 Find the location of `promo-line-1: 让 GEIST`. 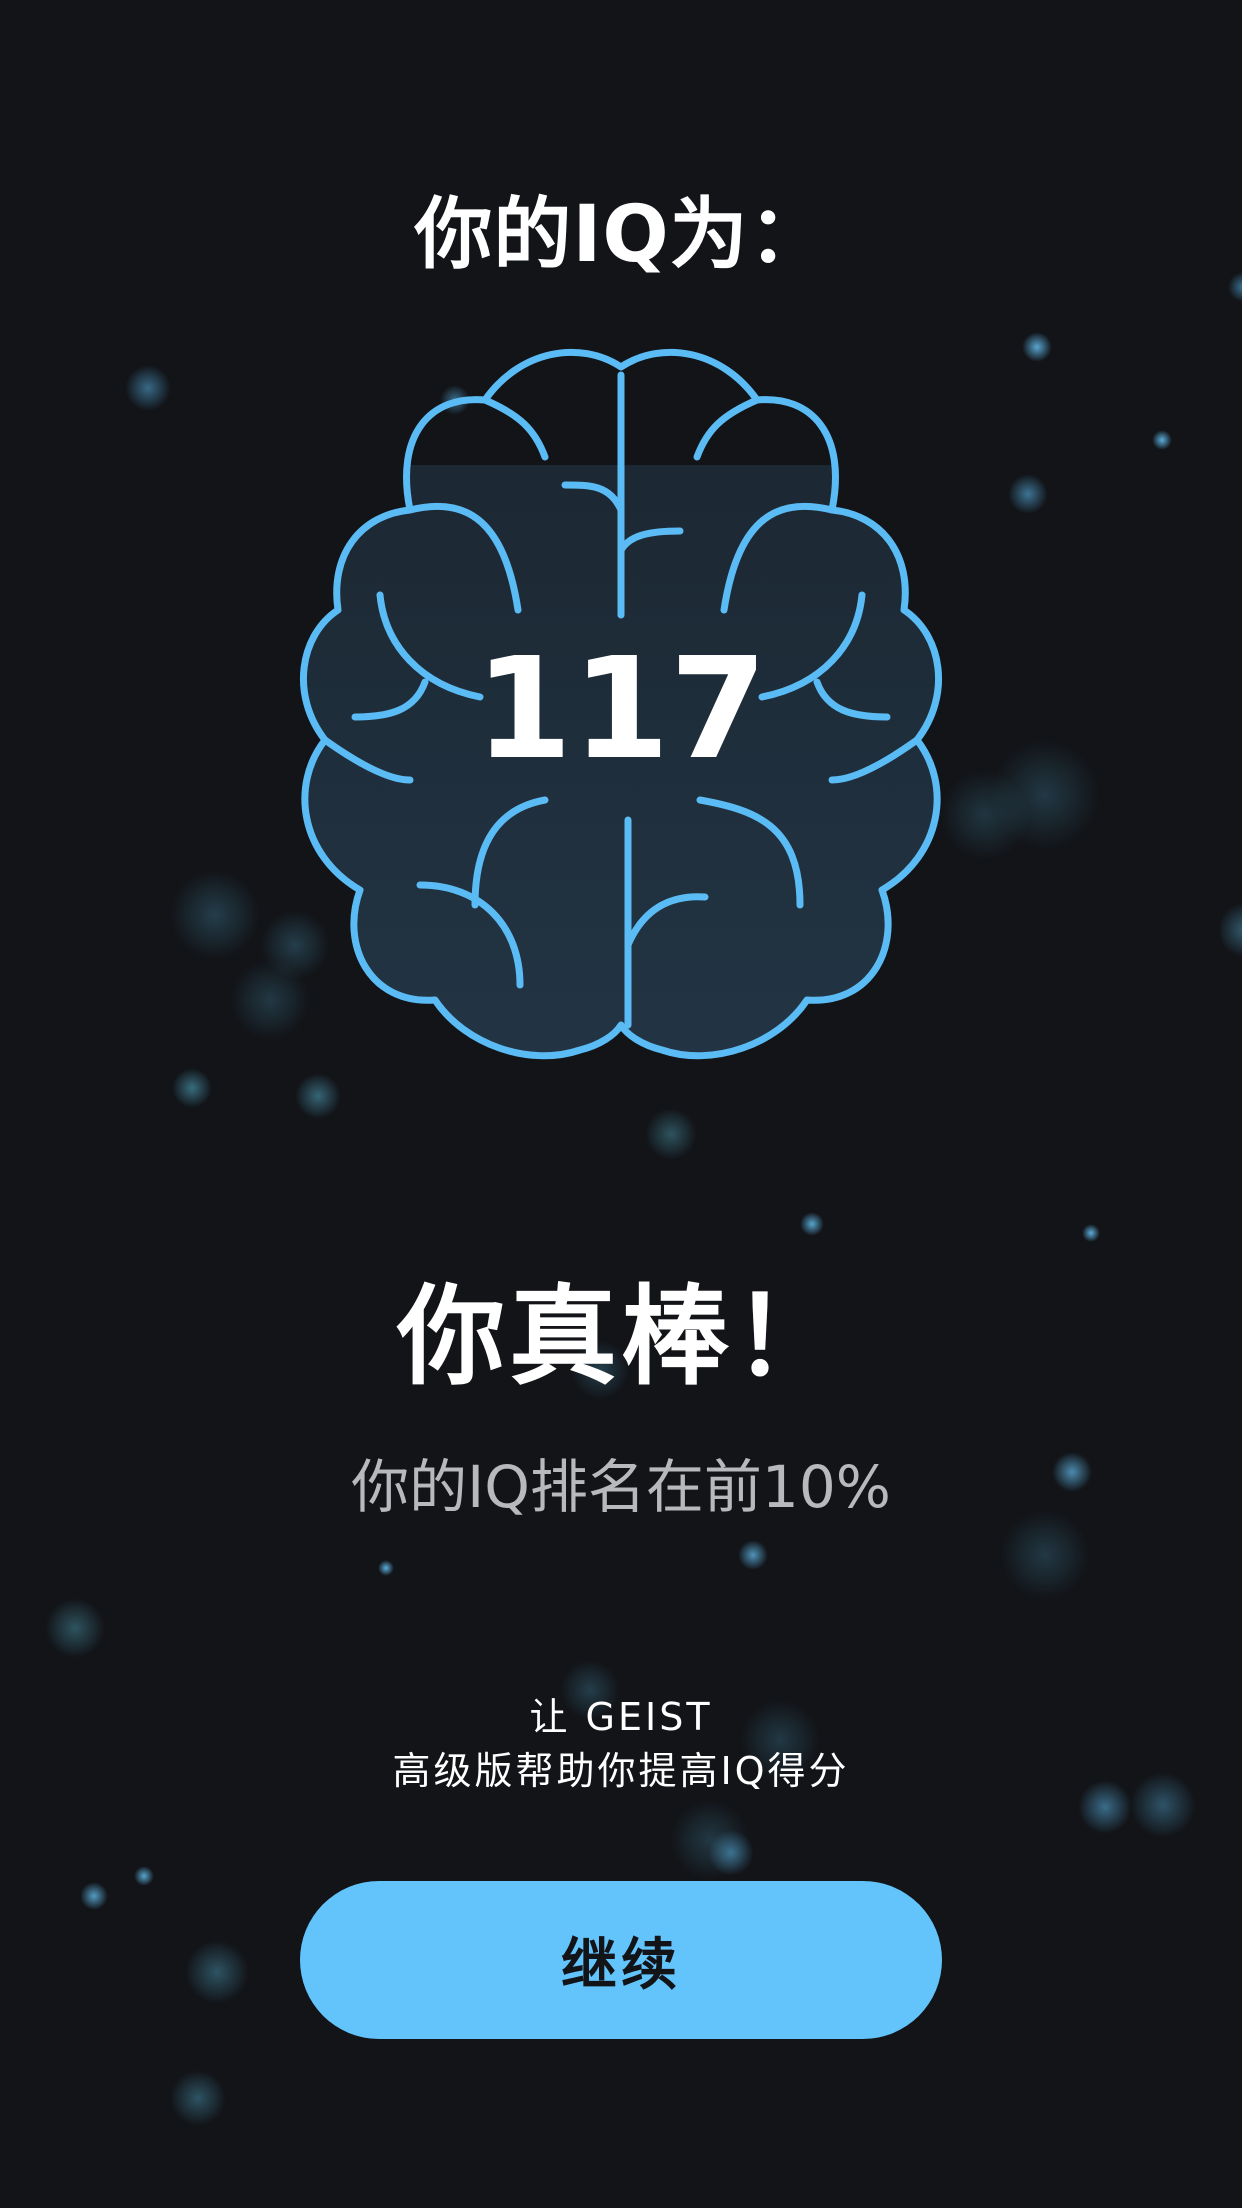

promo-line-1: 让 GEIST is located at coordinates (621, 1717).